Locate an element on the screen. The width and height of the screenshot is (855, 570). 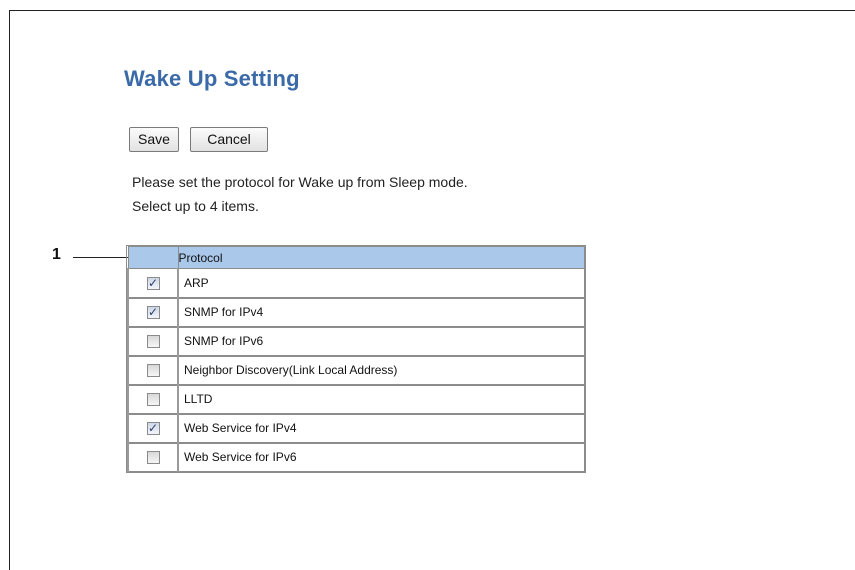
table-row: Neighbor Discovery(Link Local Address) is located at coordinates (356, 369).